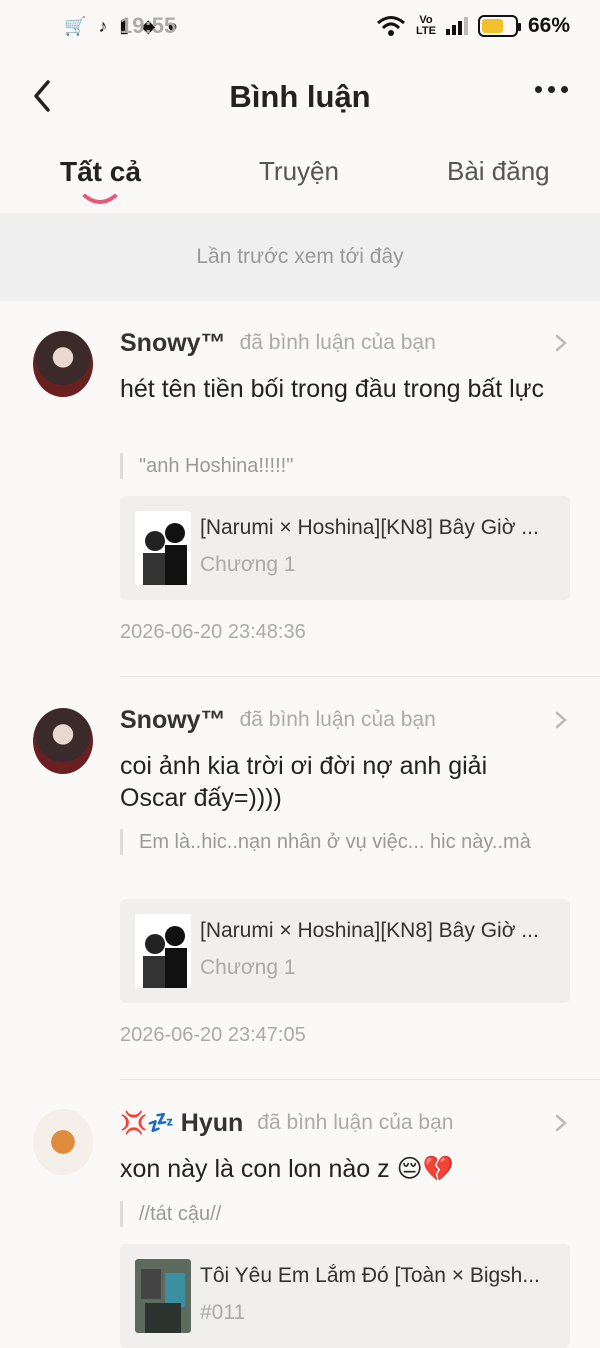  Describe the element at coordinates (551, 89) in the screenshot. I see `more-options-icon` at that location.